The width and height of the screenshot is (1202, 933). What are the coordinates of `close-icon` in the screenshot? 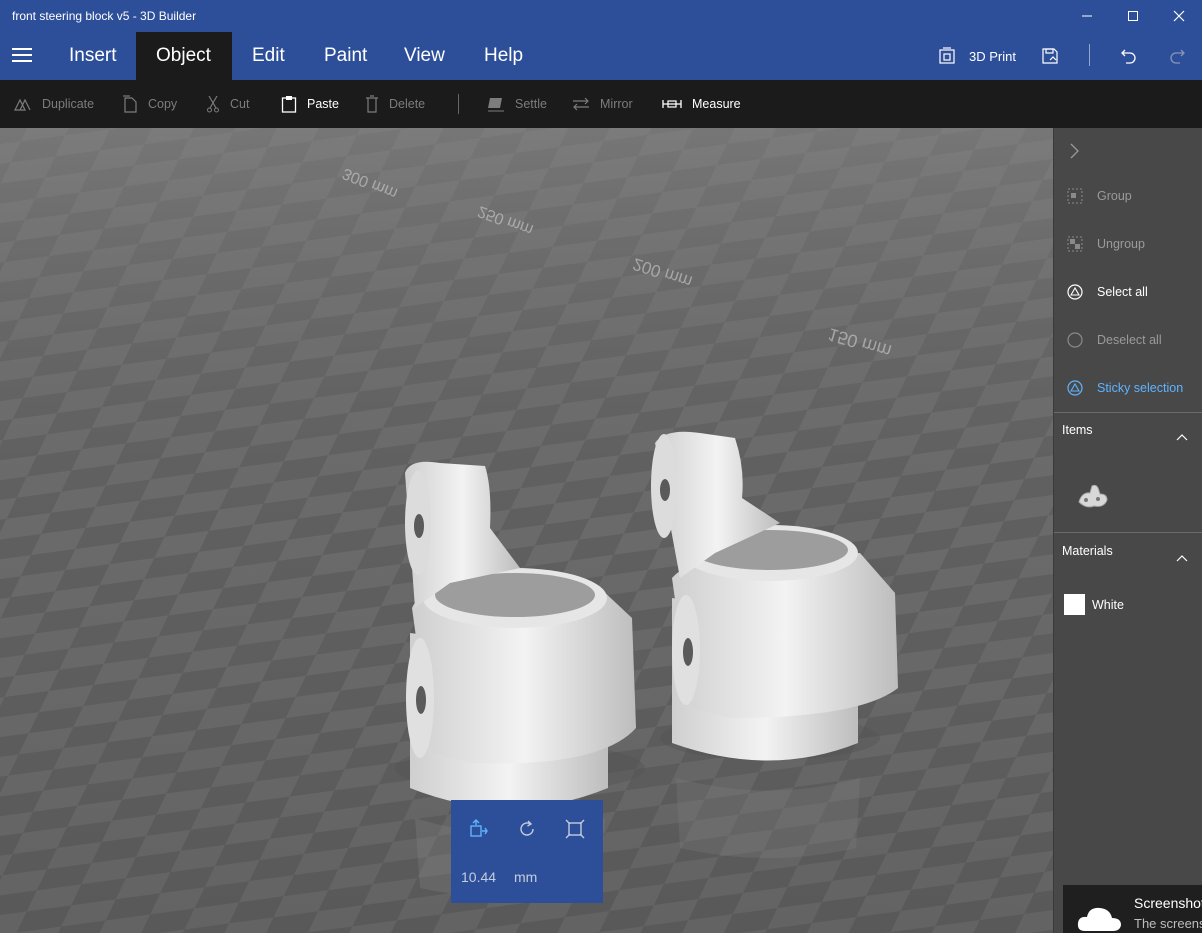 It's located at (1179, 16).